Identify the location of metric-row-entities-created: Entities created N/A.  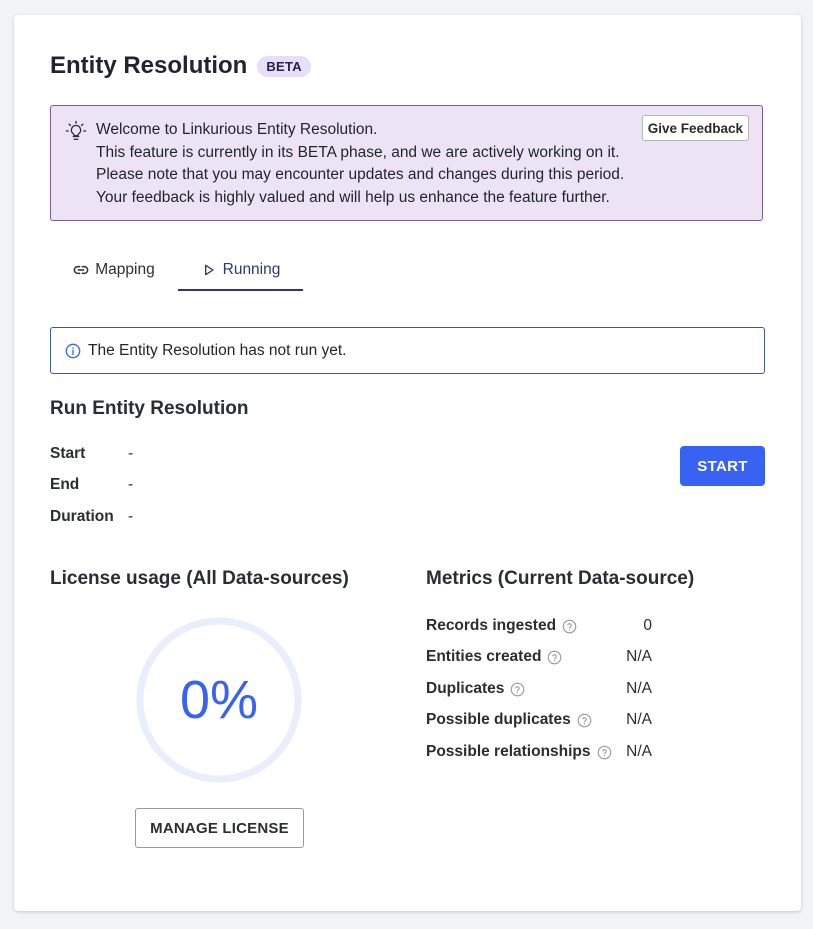
(539, 659).